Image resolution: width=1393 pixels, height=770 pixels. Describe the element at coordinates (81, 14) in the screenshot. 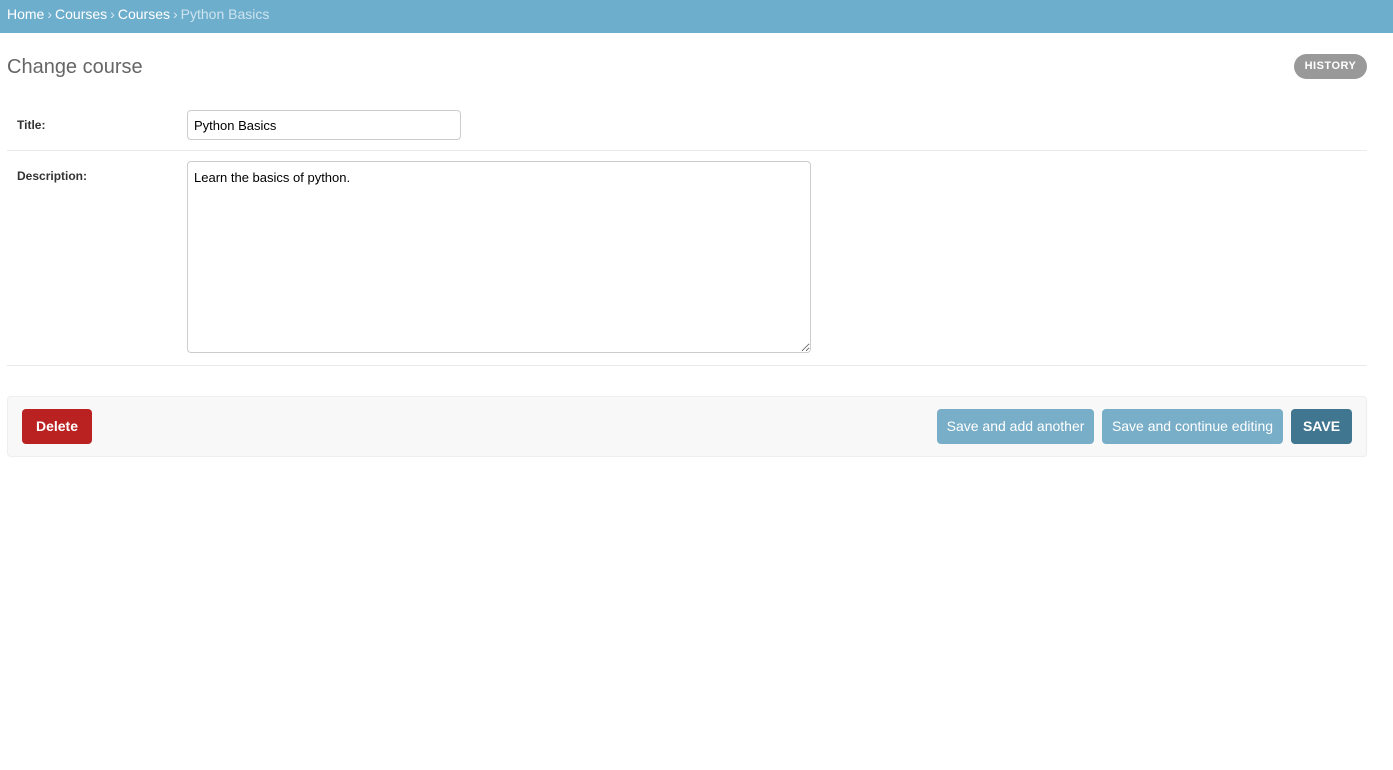

I see `breadcrumb-app-link: Courses` at that location.